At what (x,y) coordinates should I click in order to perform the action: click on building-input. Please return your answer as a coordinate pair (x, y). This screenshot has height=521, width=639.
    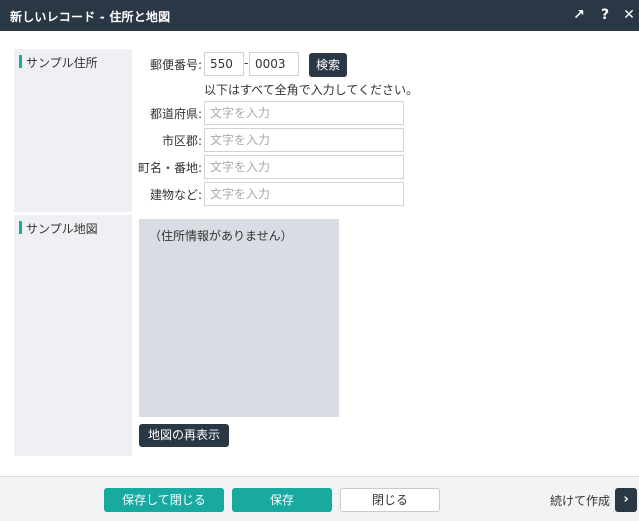
    Looking at the image, I should click on (304, 194).